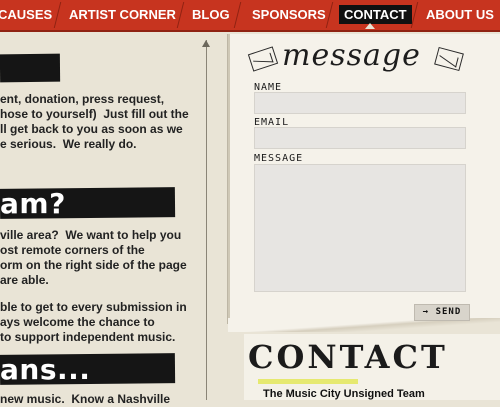  Describe the element at coordinates (211, 15) in the screenshot. I see `nav-item-blog: BLOG` at that location.